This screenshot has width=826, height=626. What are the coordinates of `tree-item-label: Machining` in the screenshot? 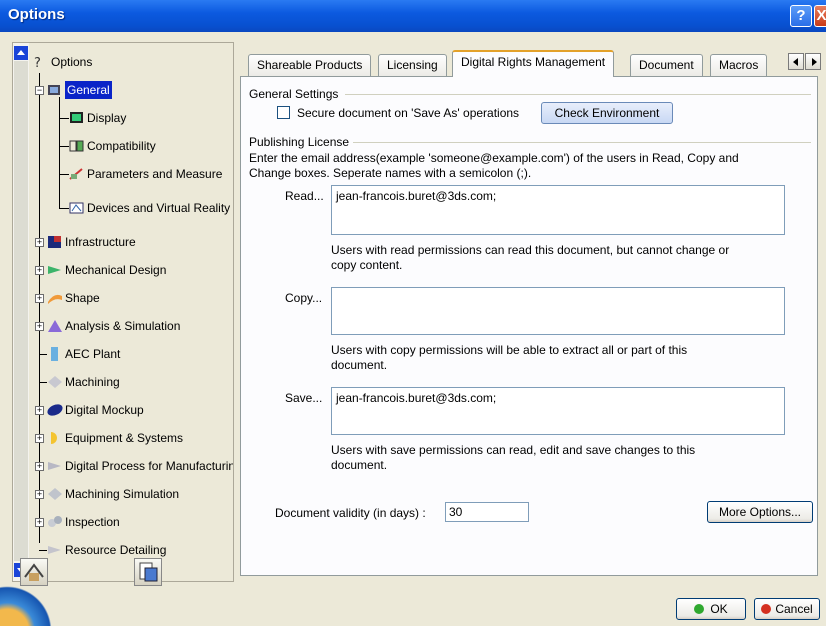 It's located at (92, 382).